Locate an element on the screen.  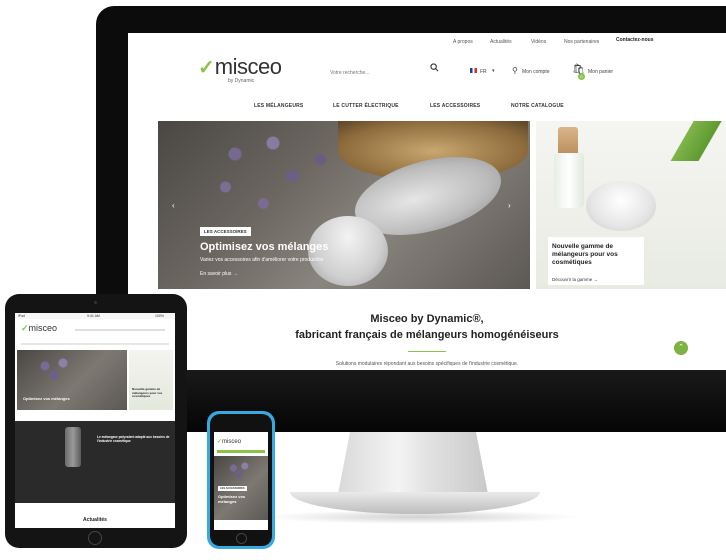
hero-title: Optimisez vos mélanges is located at coordinates (264, 247).